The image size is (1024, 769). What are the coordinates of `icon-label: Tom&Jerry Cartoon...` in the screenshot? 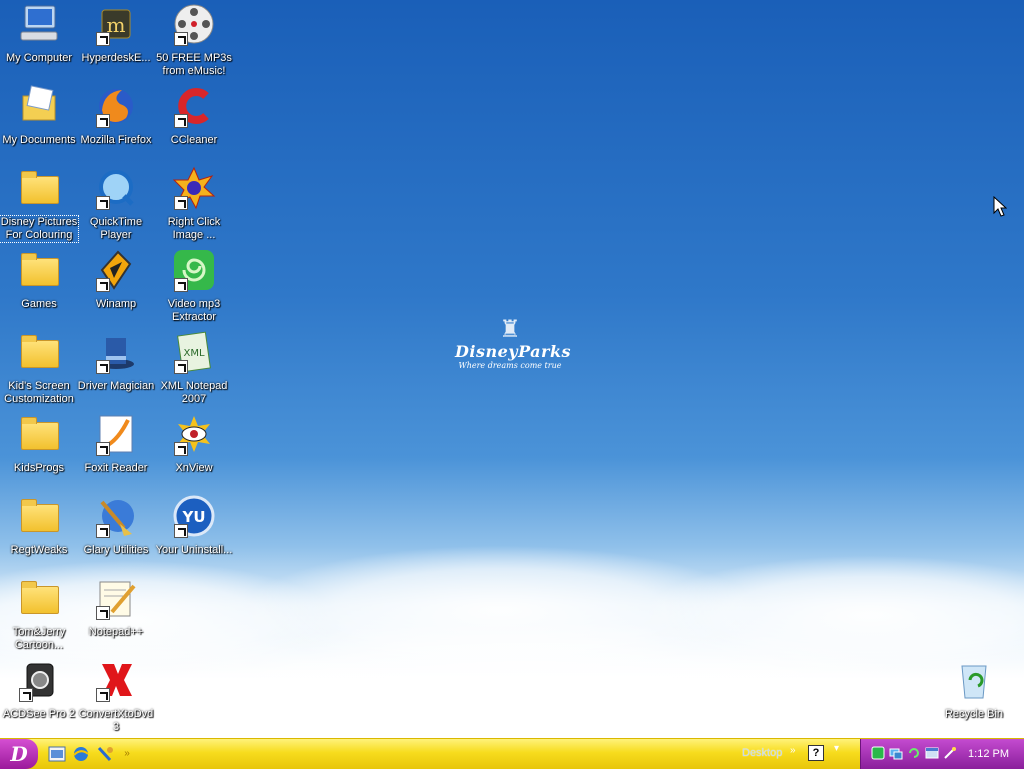 It's located at (39, 638).